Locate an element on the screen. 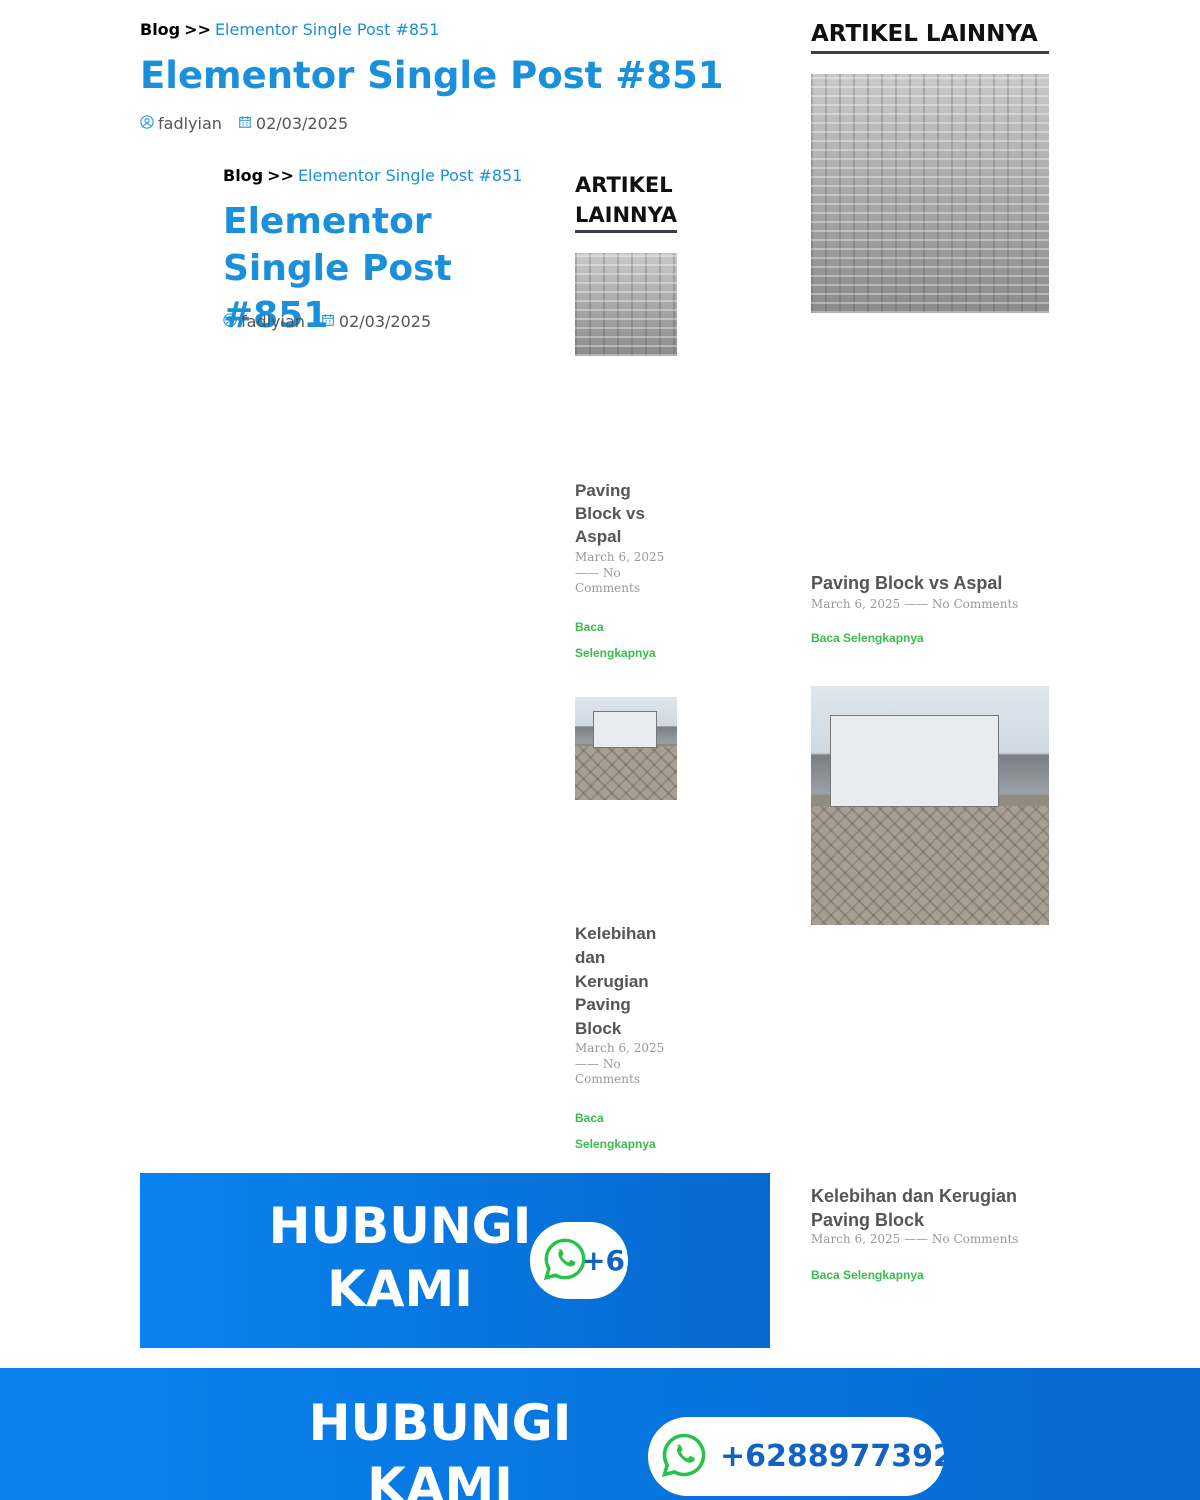  whatsapp-button: +62 is located at coordinates (579, 1260).